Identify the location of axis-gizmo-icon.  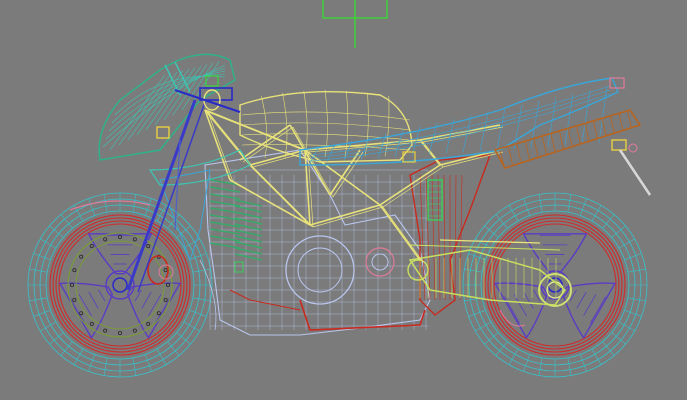
(355, 24).